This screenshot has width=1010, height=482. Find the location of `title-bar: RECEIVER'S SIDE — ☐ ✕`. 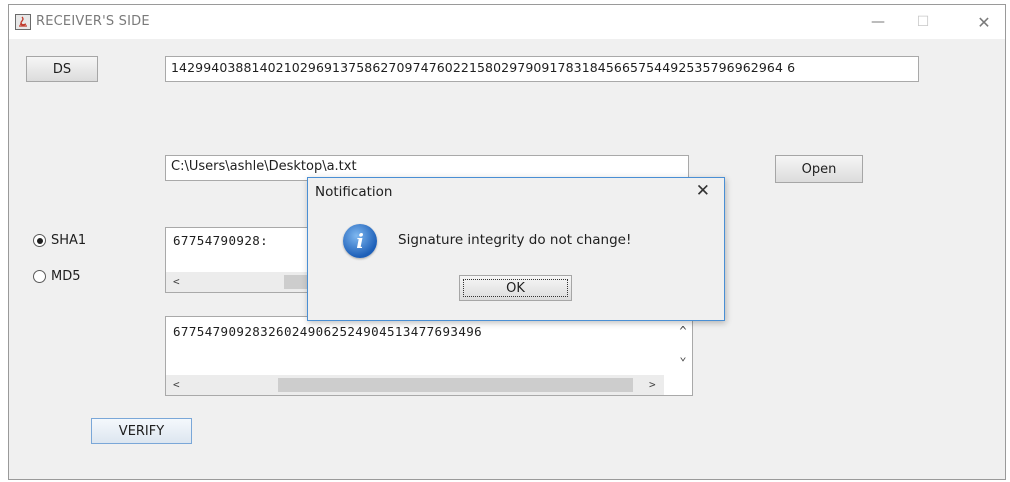

title-bar: RECEIVER'S SIDE — ☐ ✕ is located at coordinates (507, 22).